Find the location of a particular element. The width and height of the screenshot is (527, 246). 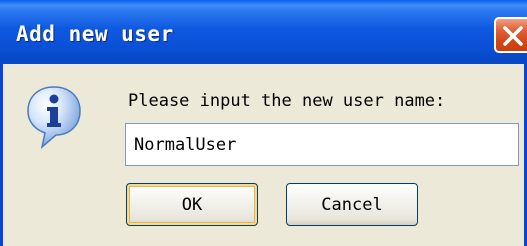

dialog-title: Add new user is located at coordinates (95, 34).